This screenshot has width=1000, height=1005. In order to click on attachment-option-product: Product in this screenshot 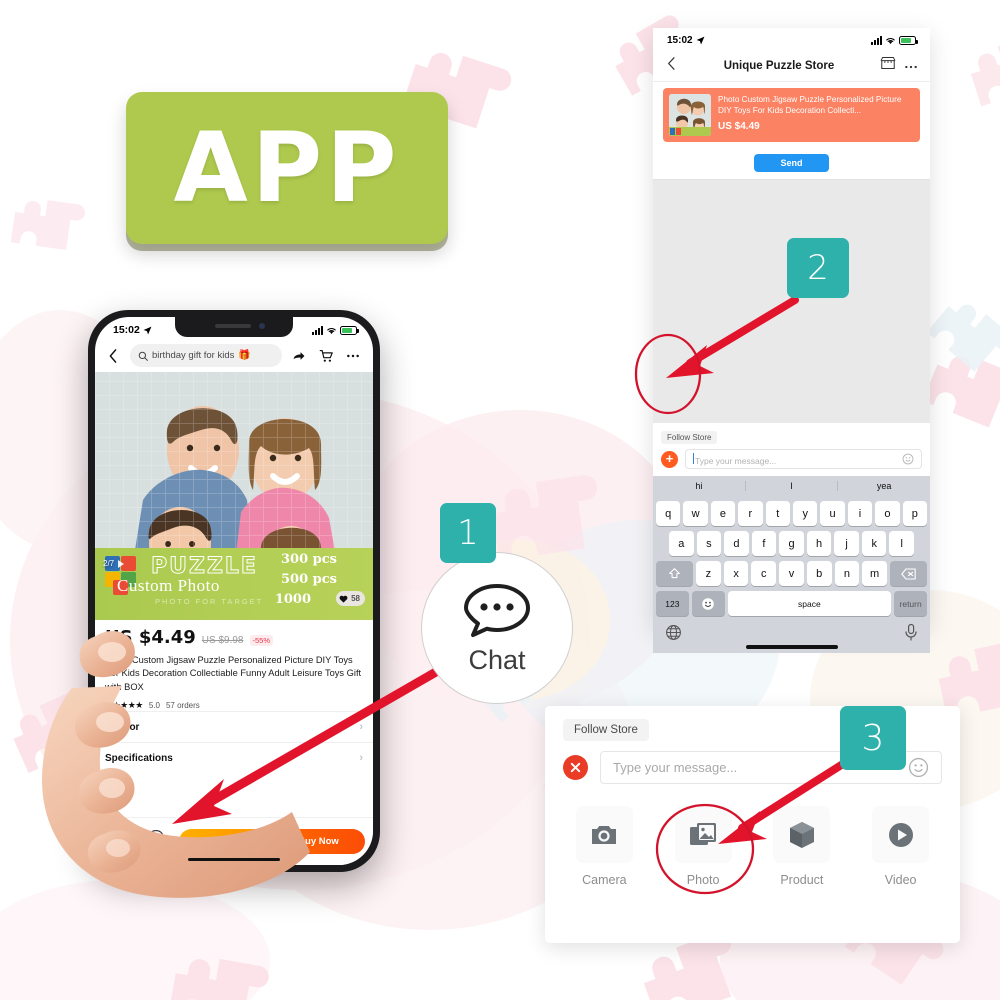, I will do `click(802, 846)`.